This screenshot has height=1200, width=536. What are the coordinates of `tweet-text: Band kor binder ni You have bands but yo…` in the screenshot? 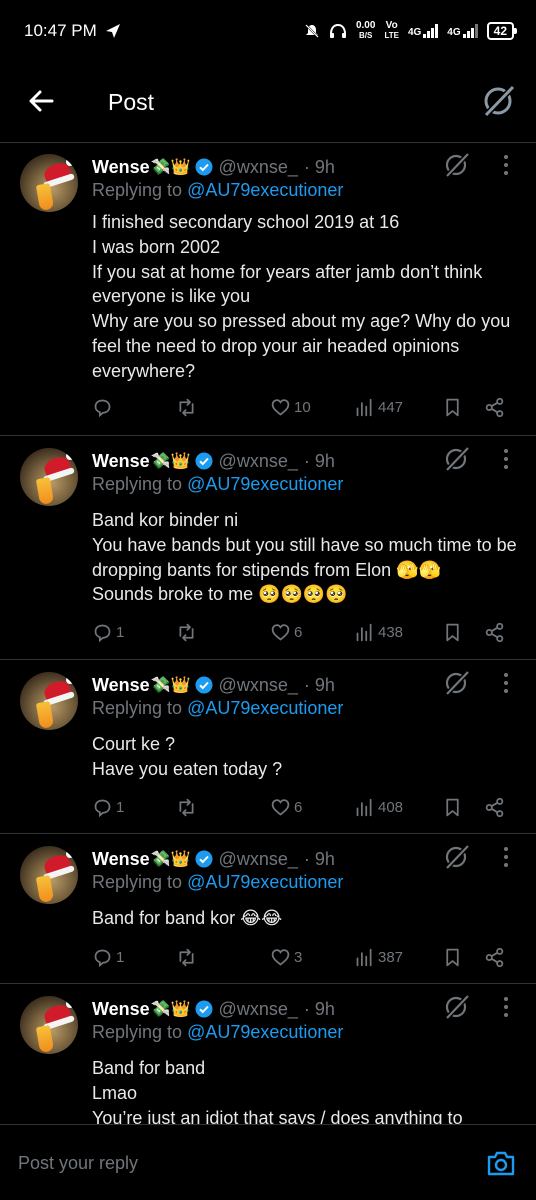 It's located at (304, 557).